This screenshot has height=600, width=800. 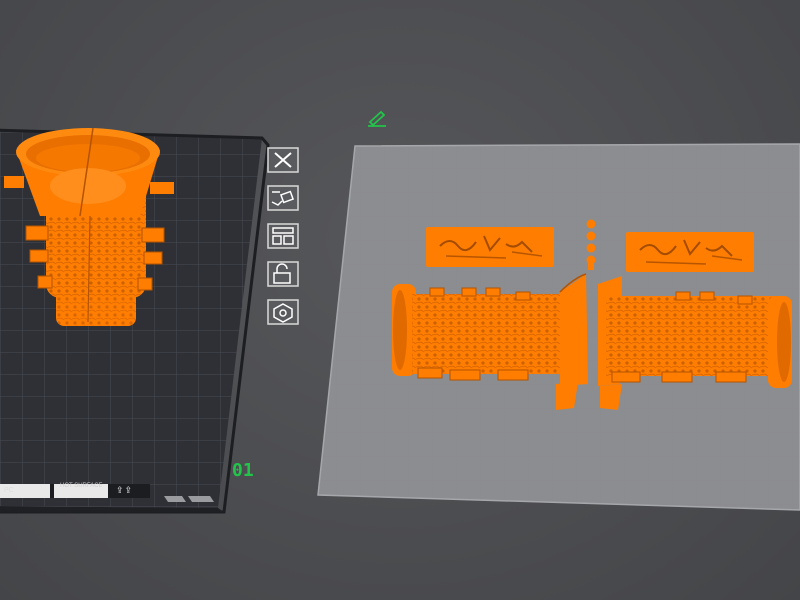 What do you see at coordinates (81, 486) in the screenshot?
I see `surface-sub-label: HOT SURFACE` at bounding box center [81, 486].